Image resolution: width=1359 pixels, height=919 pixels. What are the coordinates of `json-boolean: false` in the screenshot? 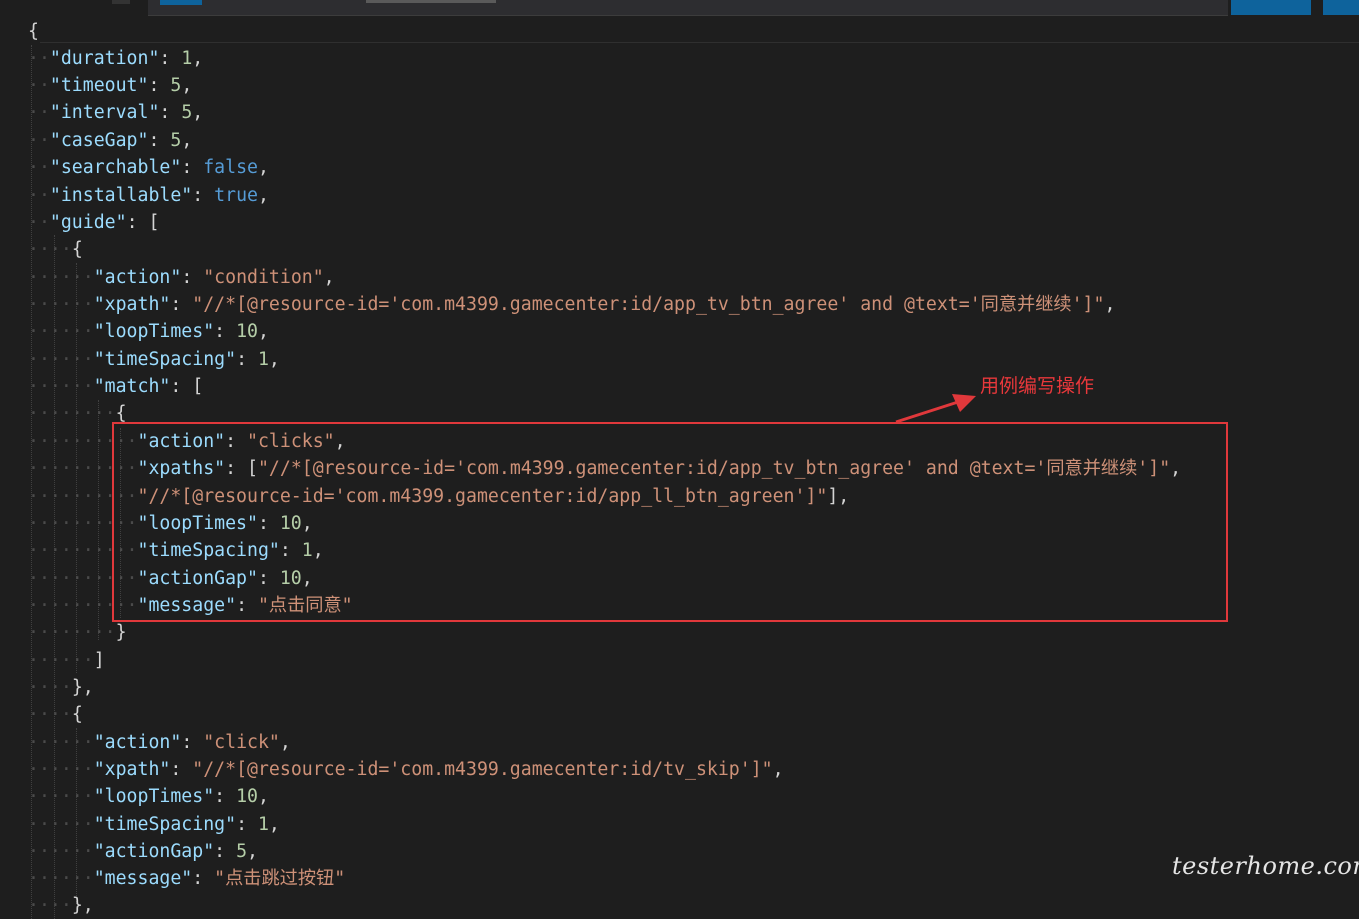 It's located at (230, 167).